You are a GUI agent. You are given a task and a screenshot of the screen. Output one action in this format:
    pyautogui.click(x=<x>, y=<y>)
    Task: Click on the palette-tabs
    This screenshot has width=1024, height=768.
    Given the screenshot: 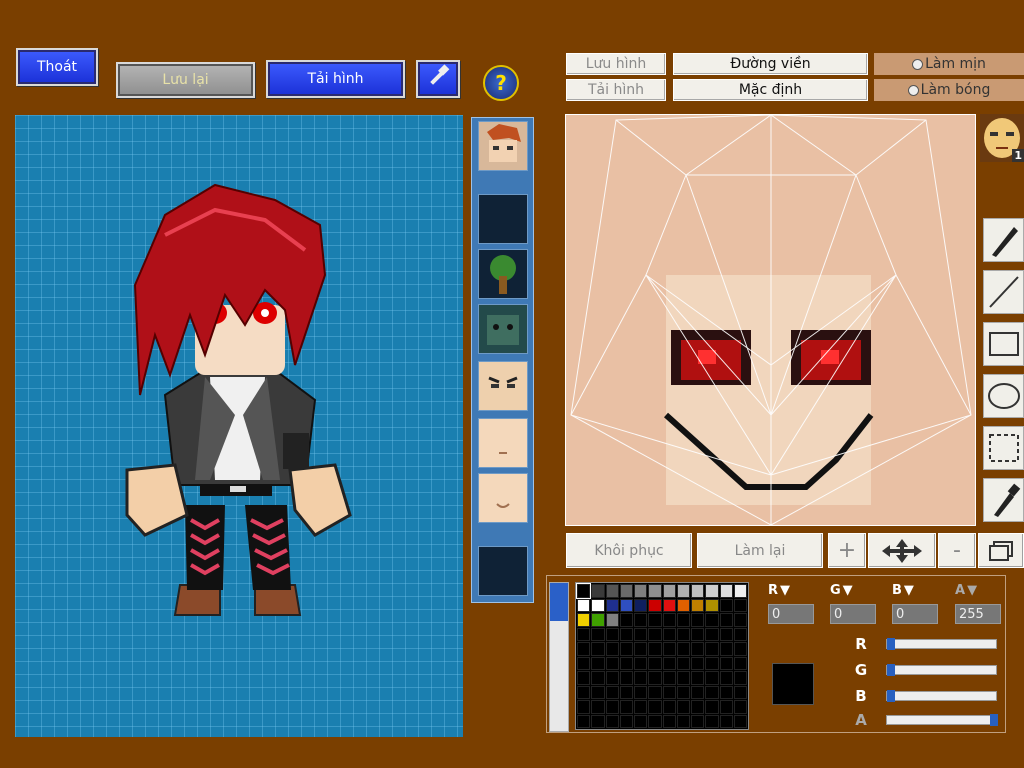 What is the action you would take?
    pyautogui.click(x=559, y=657)
    